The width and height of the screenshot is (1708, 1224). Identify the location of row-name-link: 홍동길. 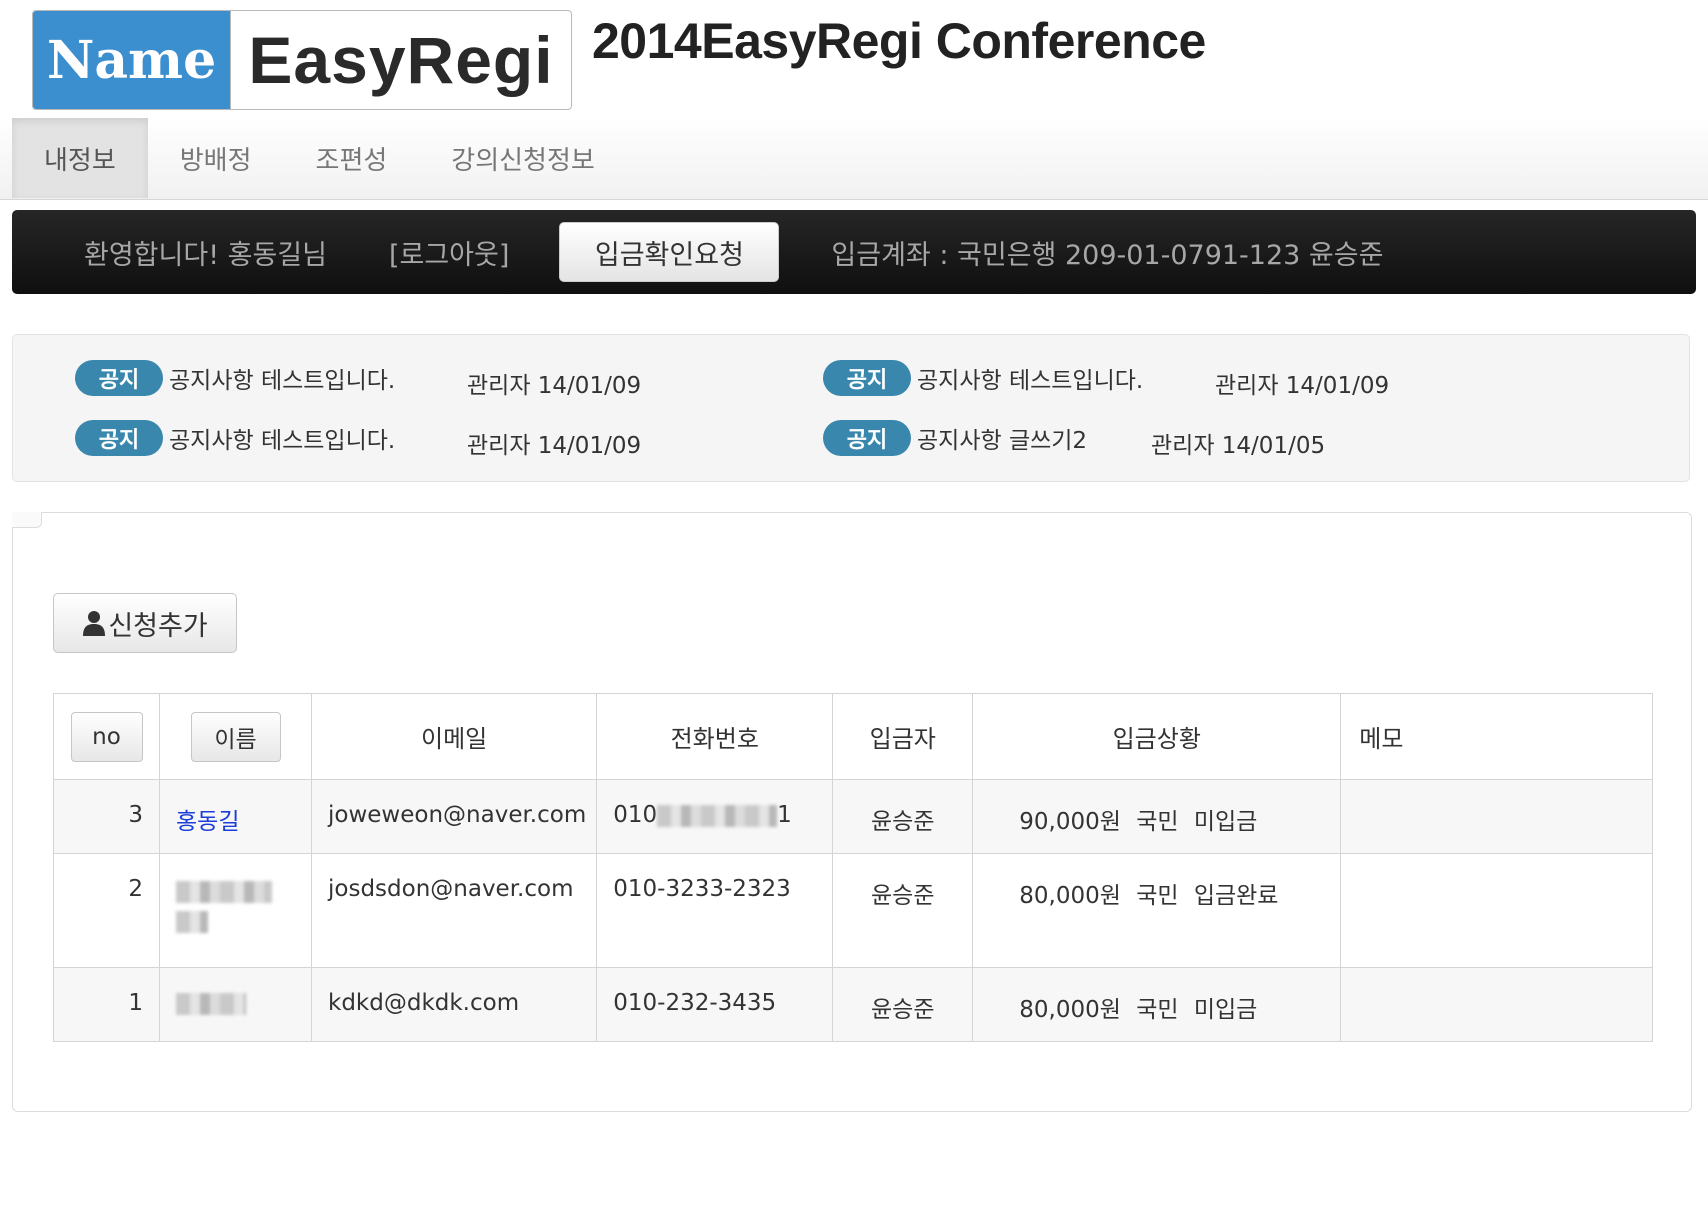
(207, 822).